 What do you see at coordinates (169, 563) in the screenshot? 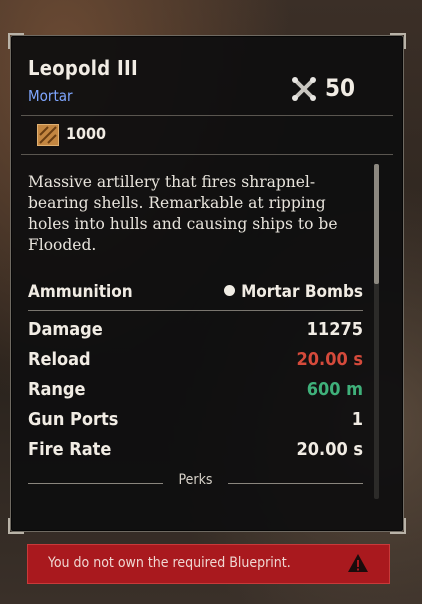
I see `warning-message: You do not own the required Blueprint.` at bounding box center [169, 563].